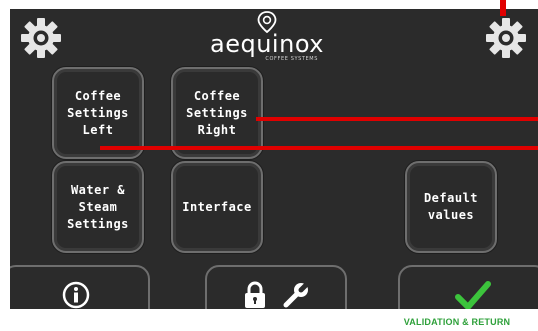  I want to click on validate-return-button, so click(468, 287).